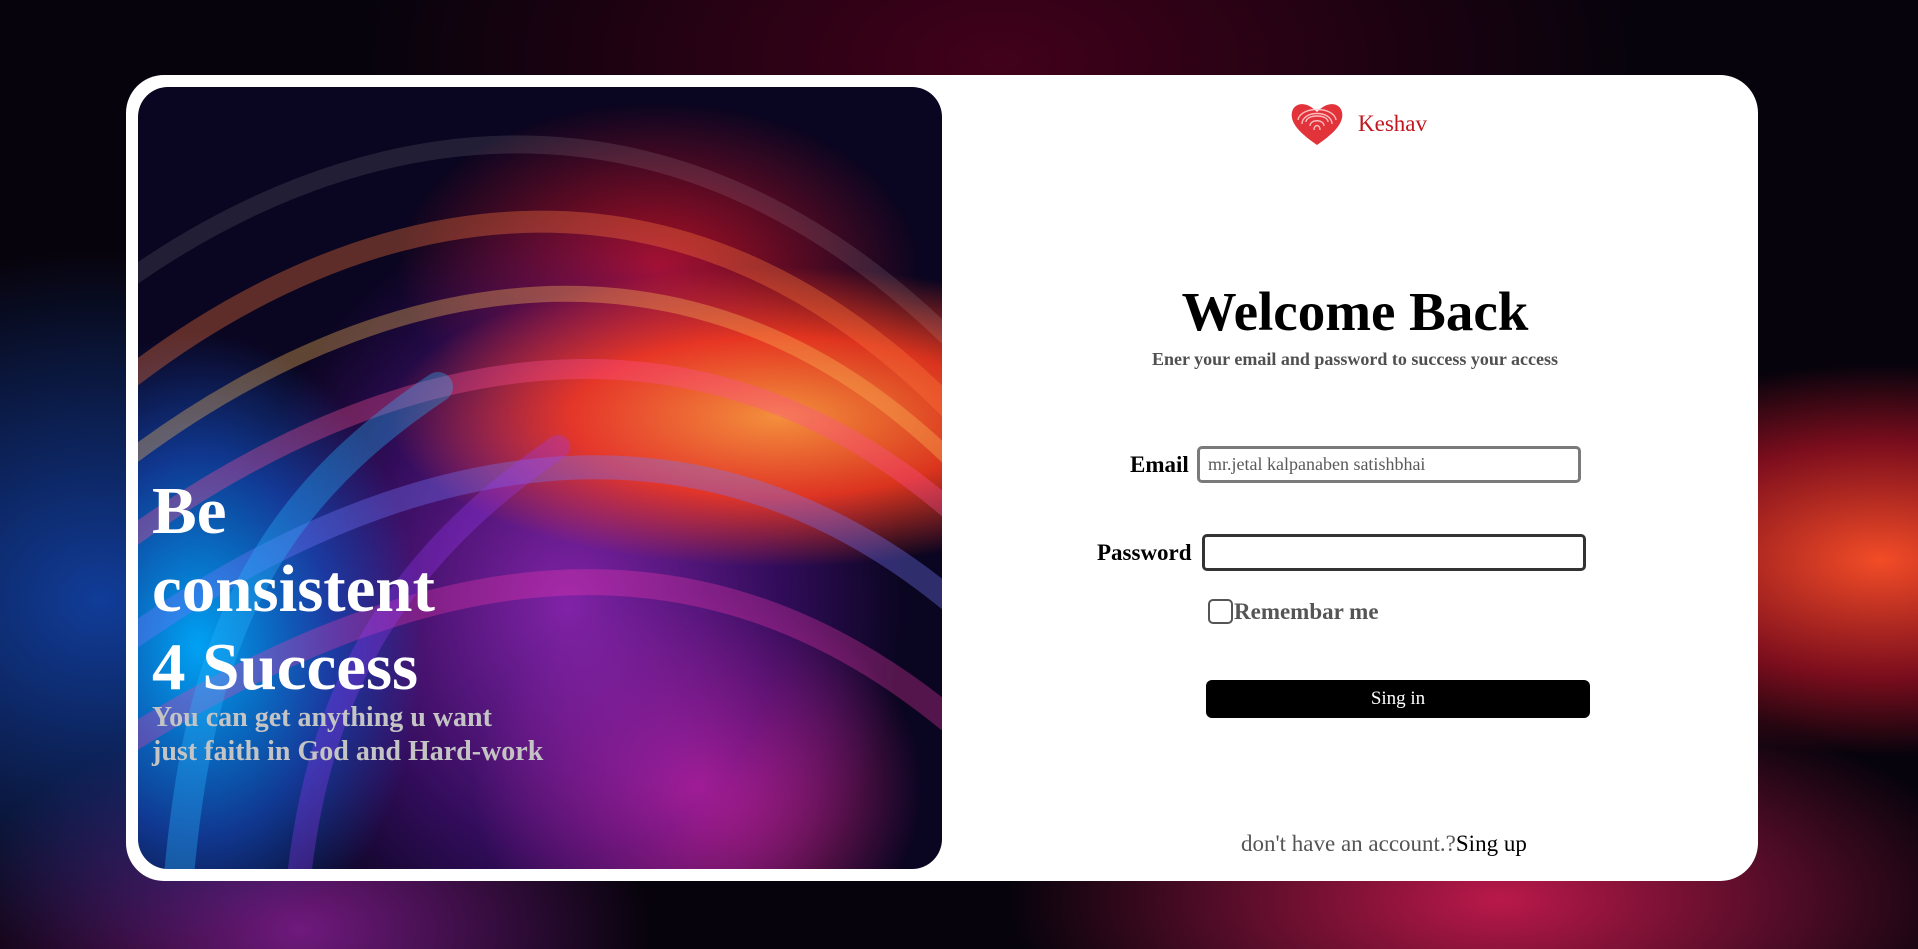 Image resolution: width=1918 pixels, height=949 pixels. I want to click on brand-name: Keshav, so click(1392, 123).